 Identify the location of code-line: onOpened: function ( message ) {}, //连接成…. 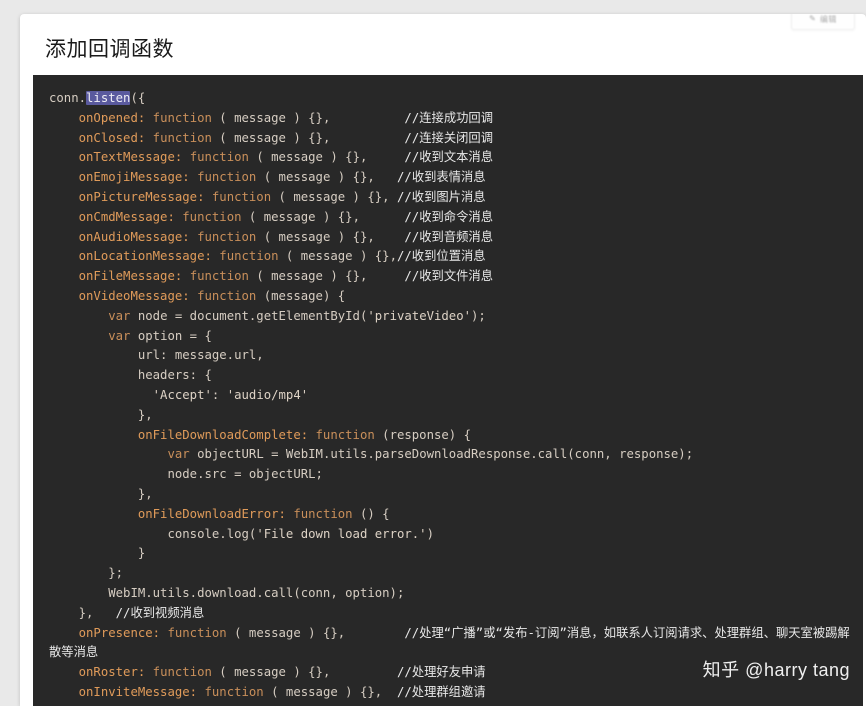
(448, 119).